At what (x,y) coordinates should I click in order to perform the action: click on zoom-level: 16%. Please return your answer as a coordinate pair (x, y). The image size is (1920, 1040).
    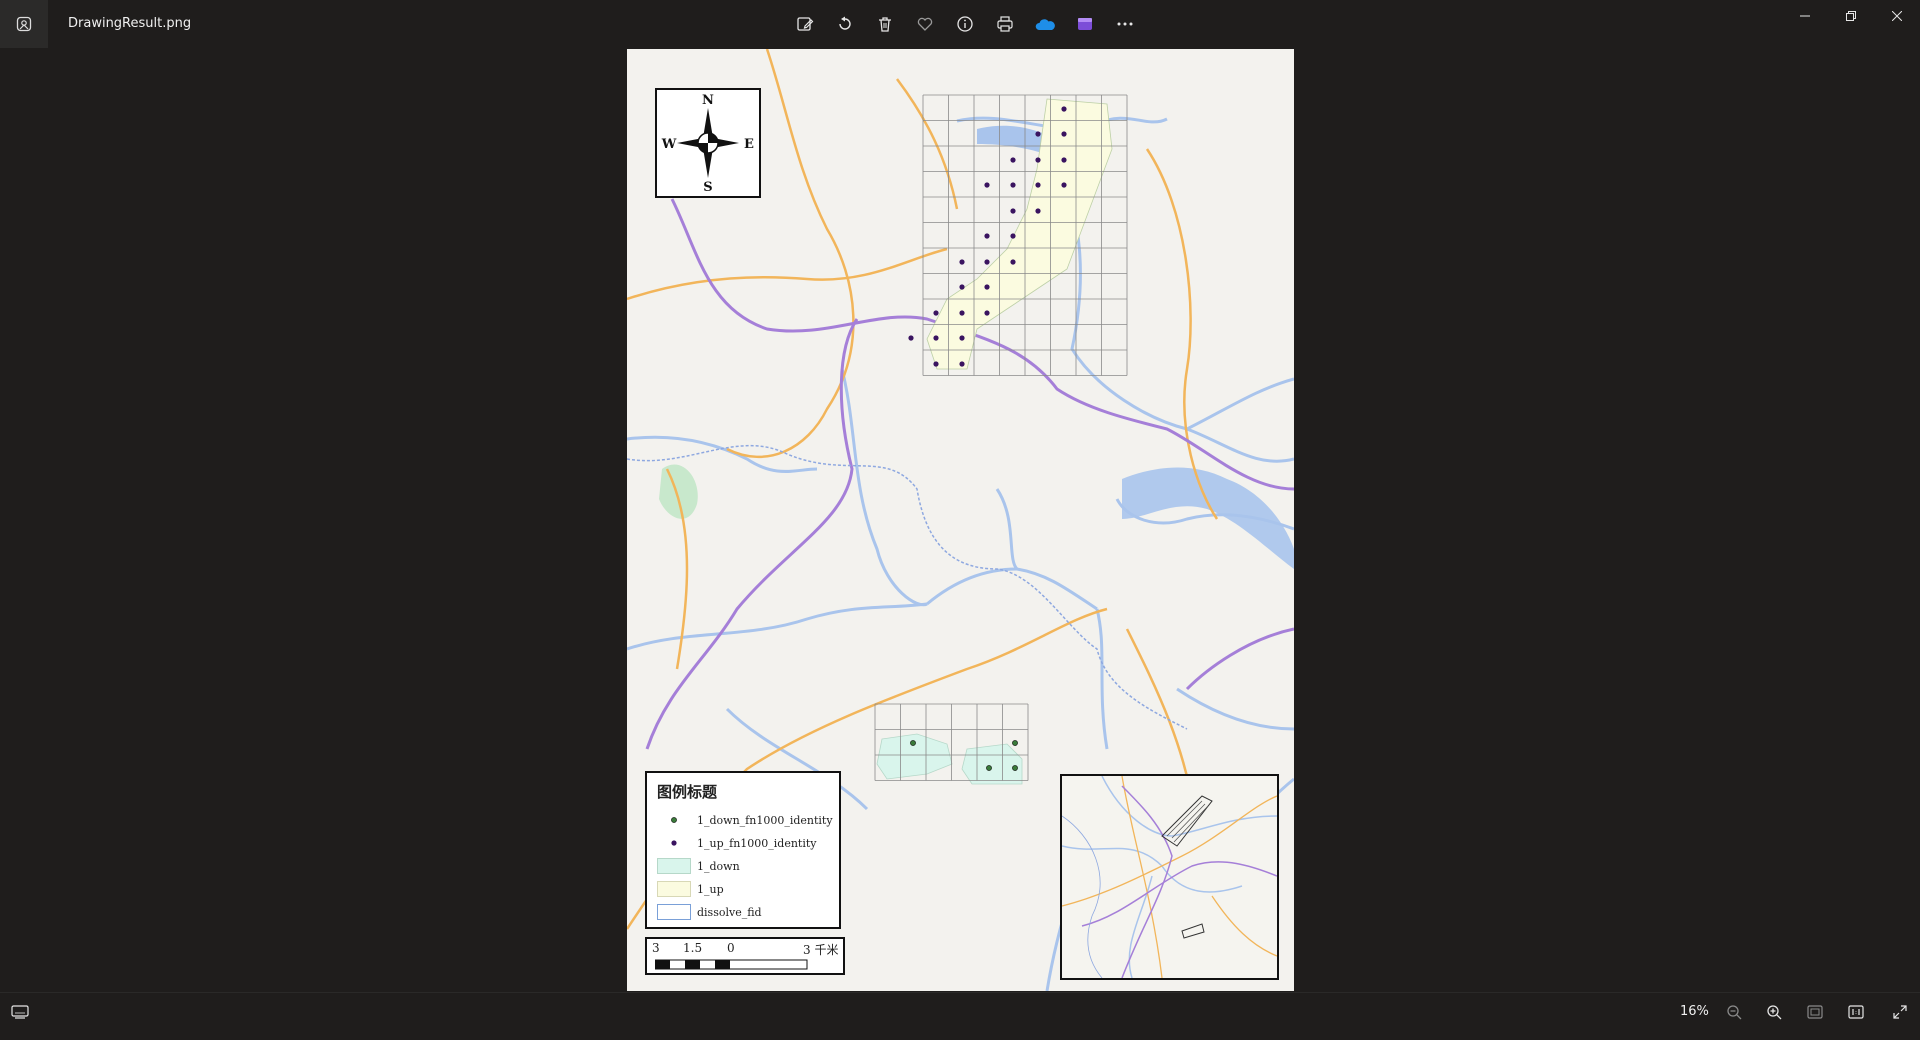
    Looking at the image, I should click on (1694, 1011).